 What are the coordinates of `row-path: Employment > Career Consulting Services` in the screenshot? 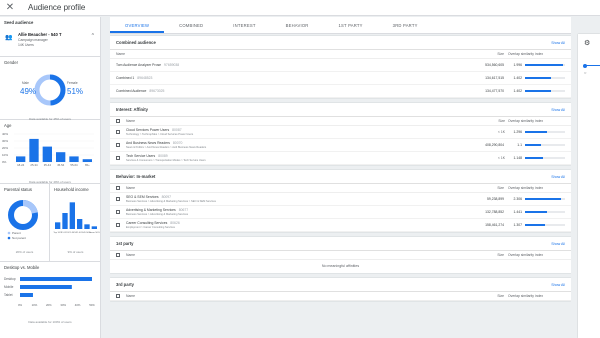 It's located at (150, 227).